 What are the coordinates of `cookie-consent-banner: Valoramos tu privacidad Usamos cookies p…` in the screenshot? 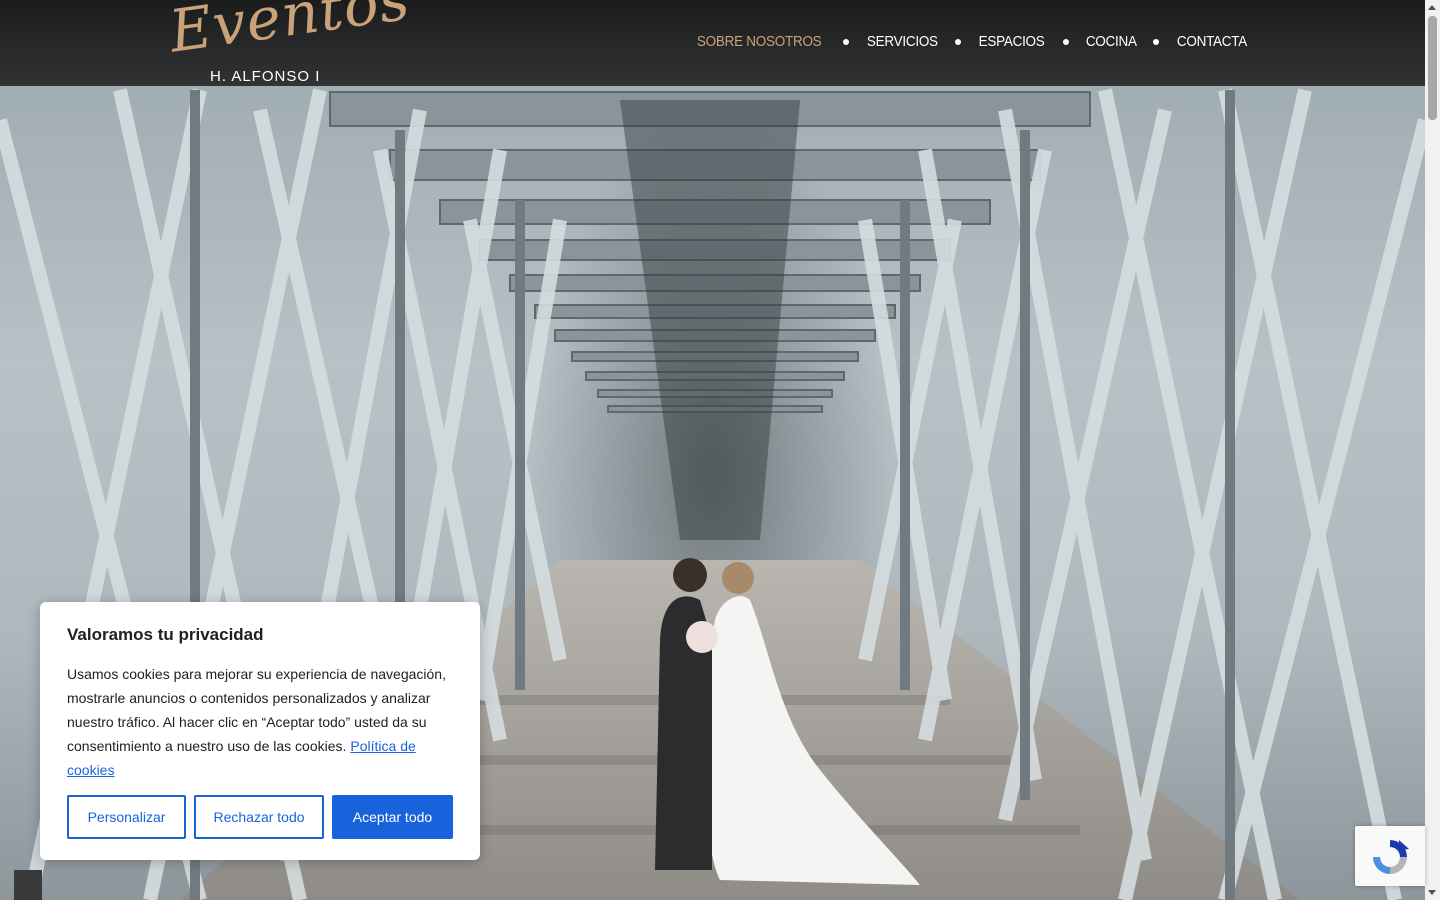 It's located at (260, 731).